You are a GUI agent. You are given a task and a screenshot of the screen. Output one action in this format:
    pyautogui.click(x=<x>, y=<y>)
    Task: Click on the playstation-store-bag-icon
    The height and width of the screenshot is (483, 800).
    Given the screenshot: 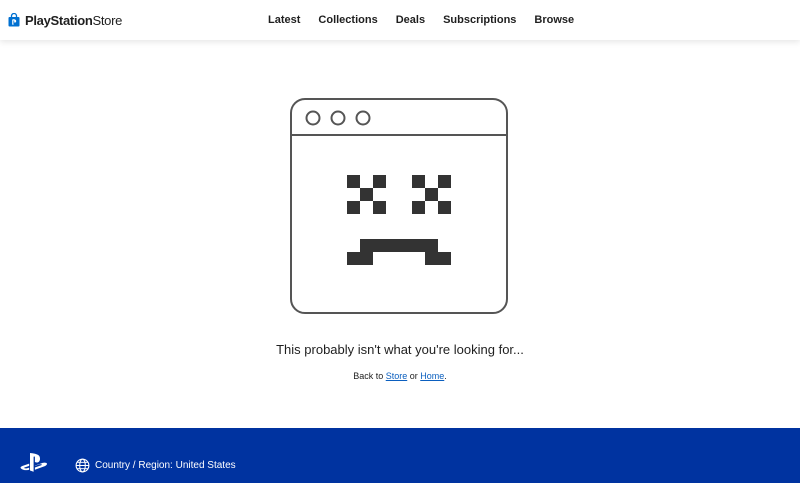 What is the action you would take?
    pyautogui.click(x=14, y=20)
    